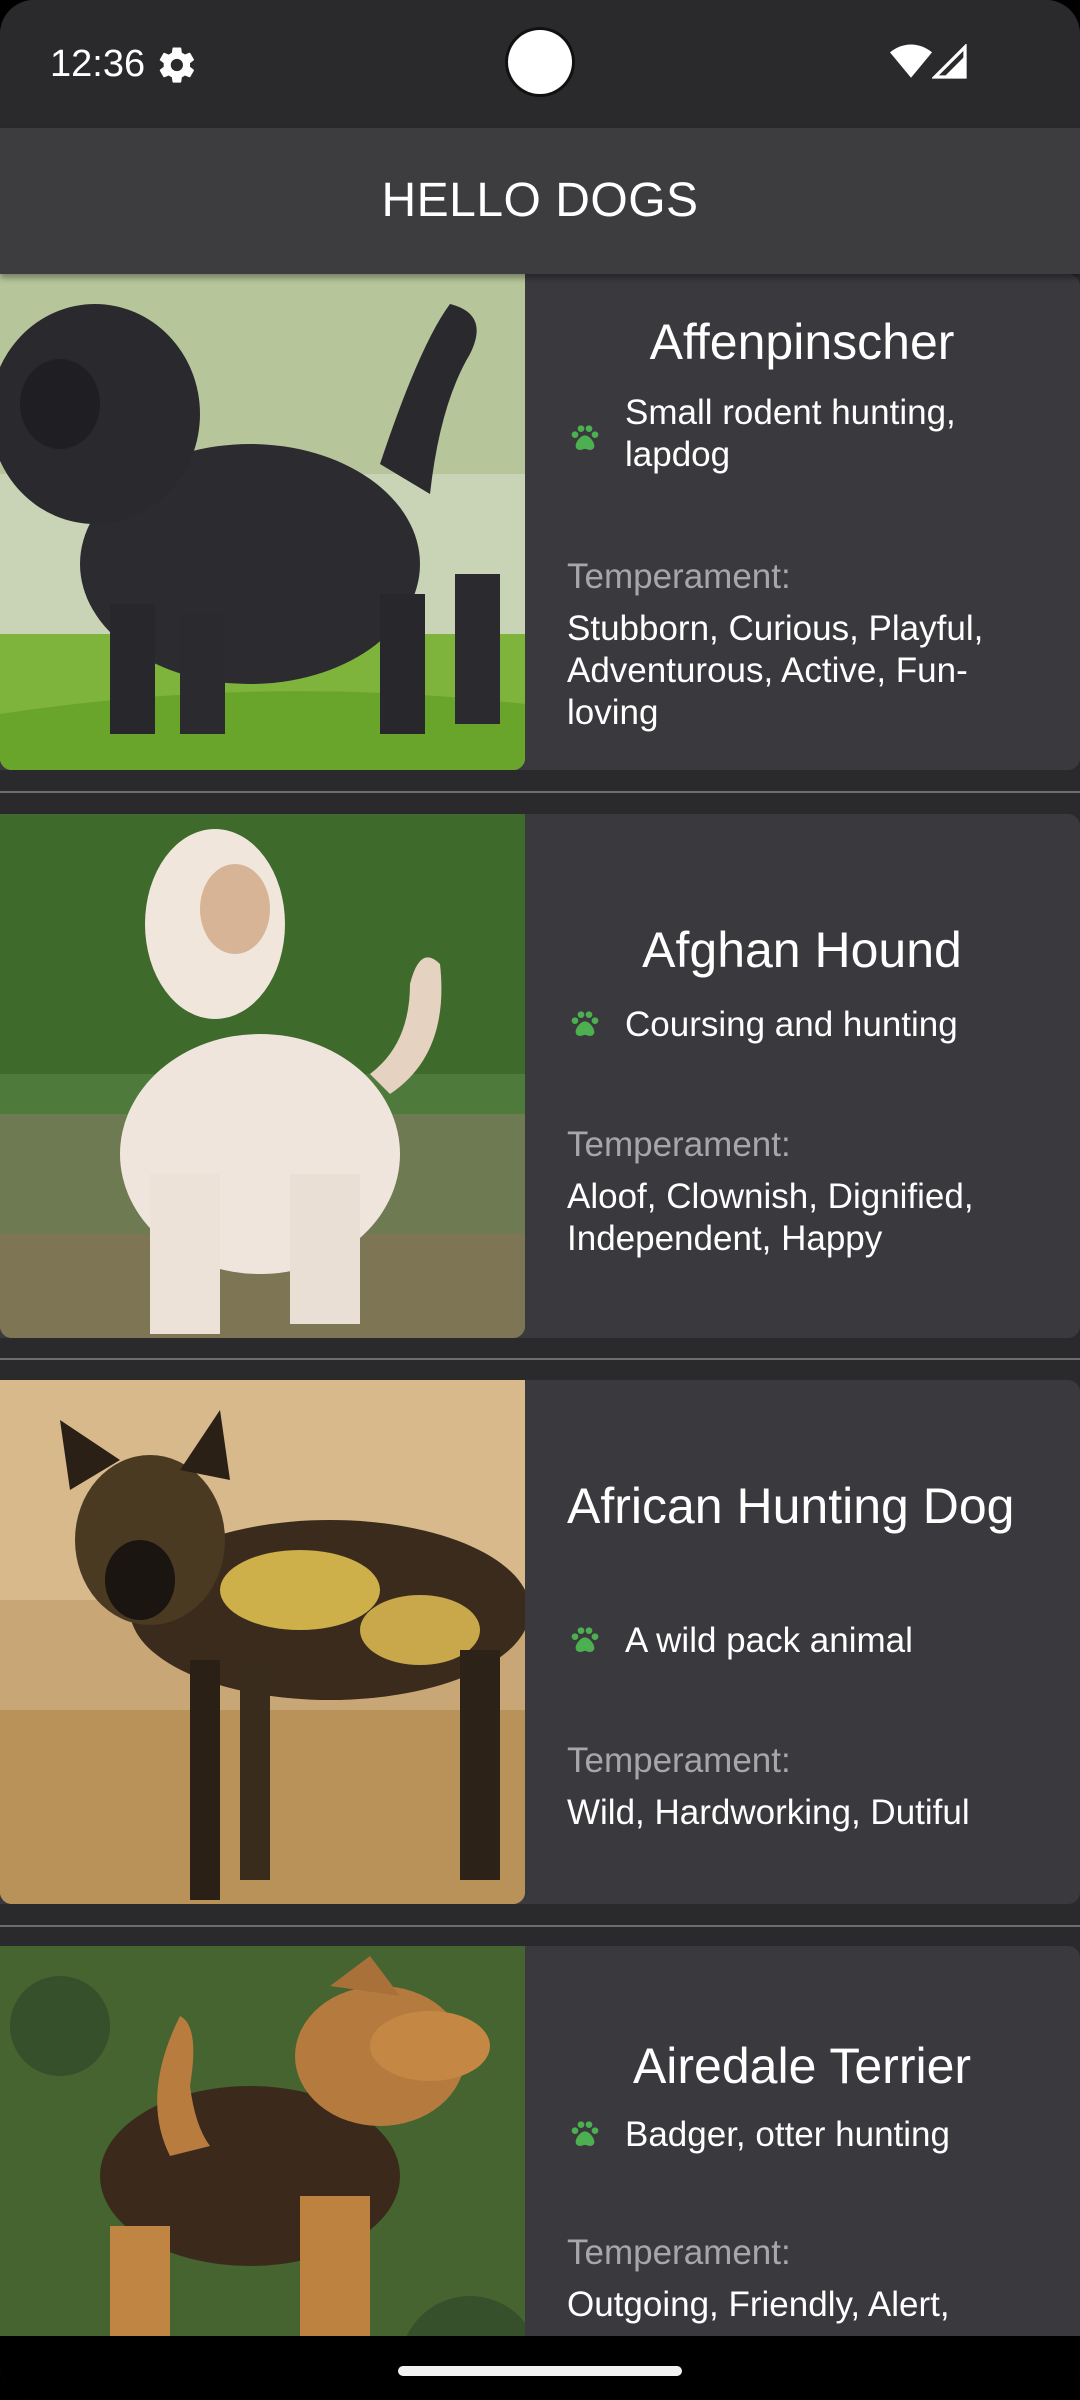 The width and height of the screenshot is (1080, 2400). I want to click on breed-name: Affenpinscher, so click(802, 342).